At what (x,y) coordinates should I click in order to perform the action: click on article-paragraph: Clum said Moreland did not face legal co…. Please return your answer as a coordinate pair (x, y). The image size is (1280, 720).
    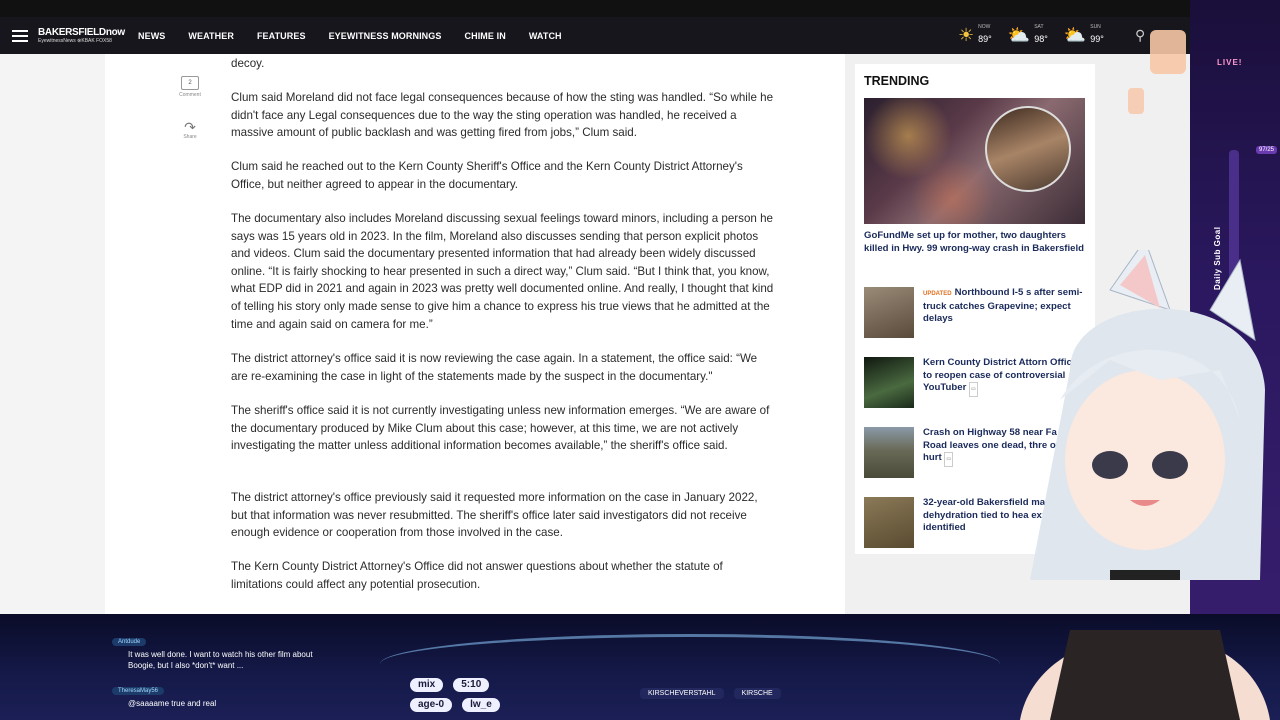
    Looking at the image, I should click on (502, 115).